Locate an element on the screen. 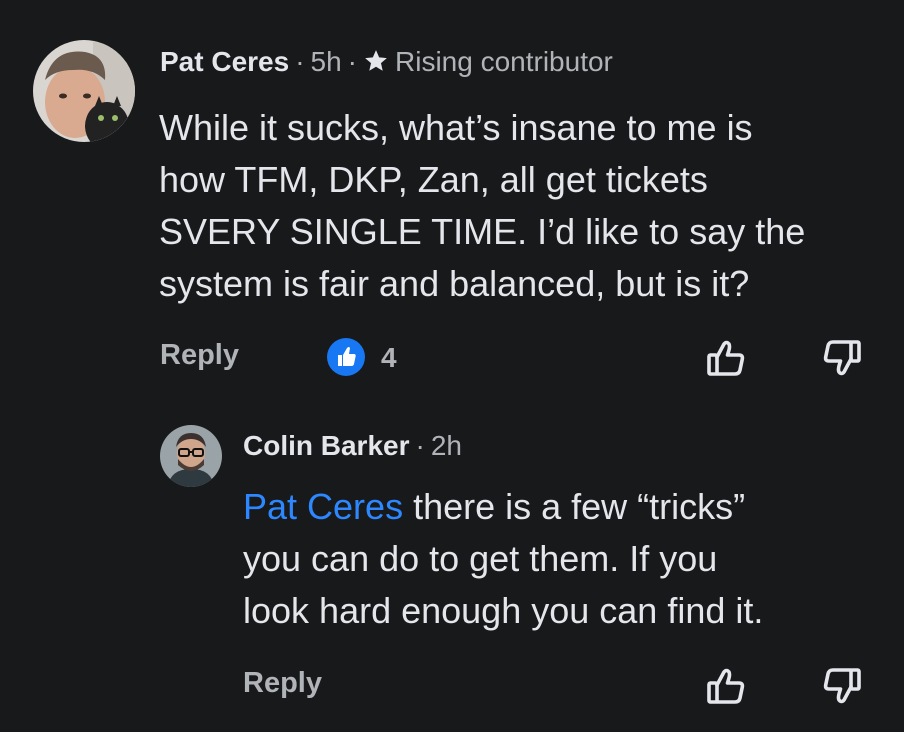  contributor-badge: Rising contributor is located at coordinates (504, 61).